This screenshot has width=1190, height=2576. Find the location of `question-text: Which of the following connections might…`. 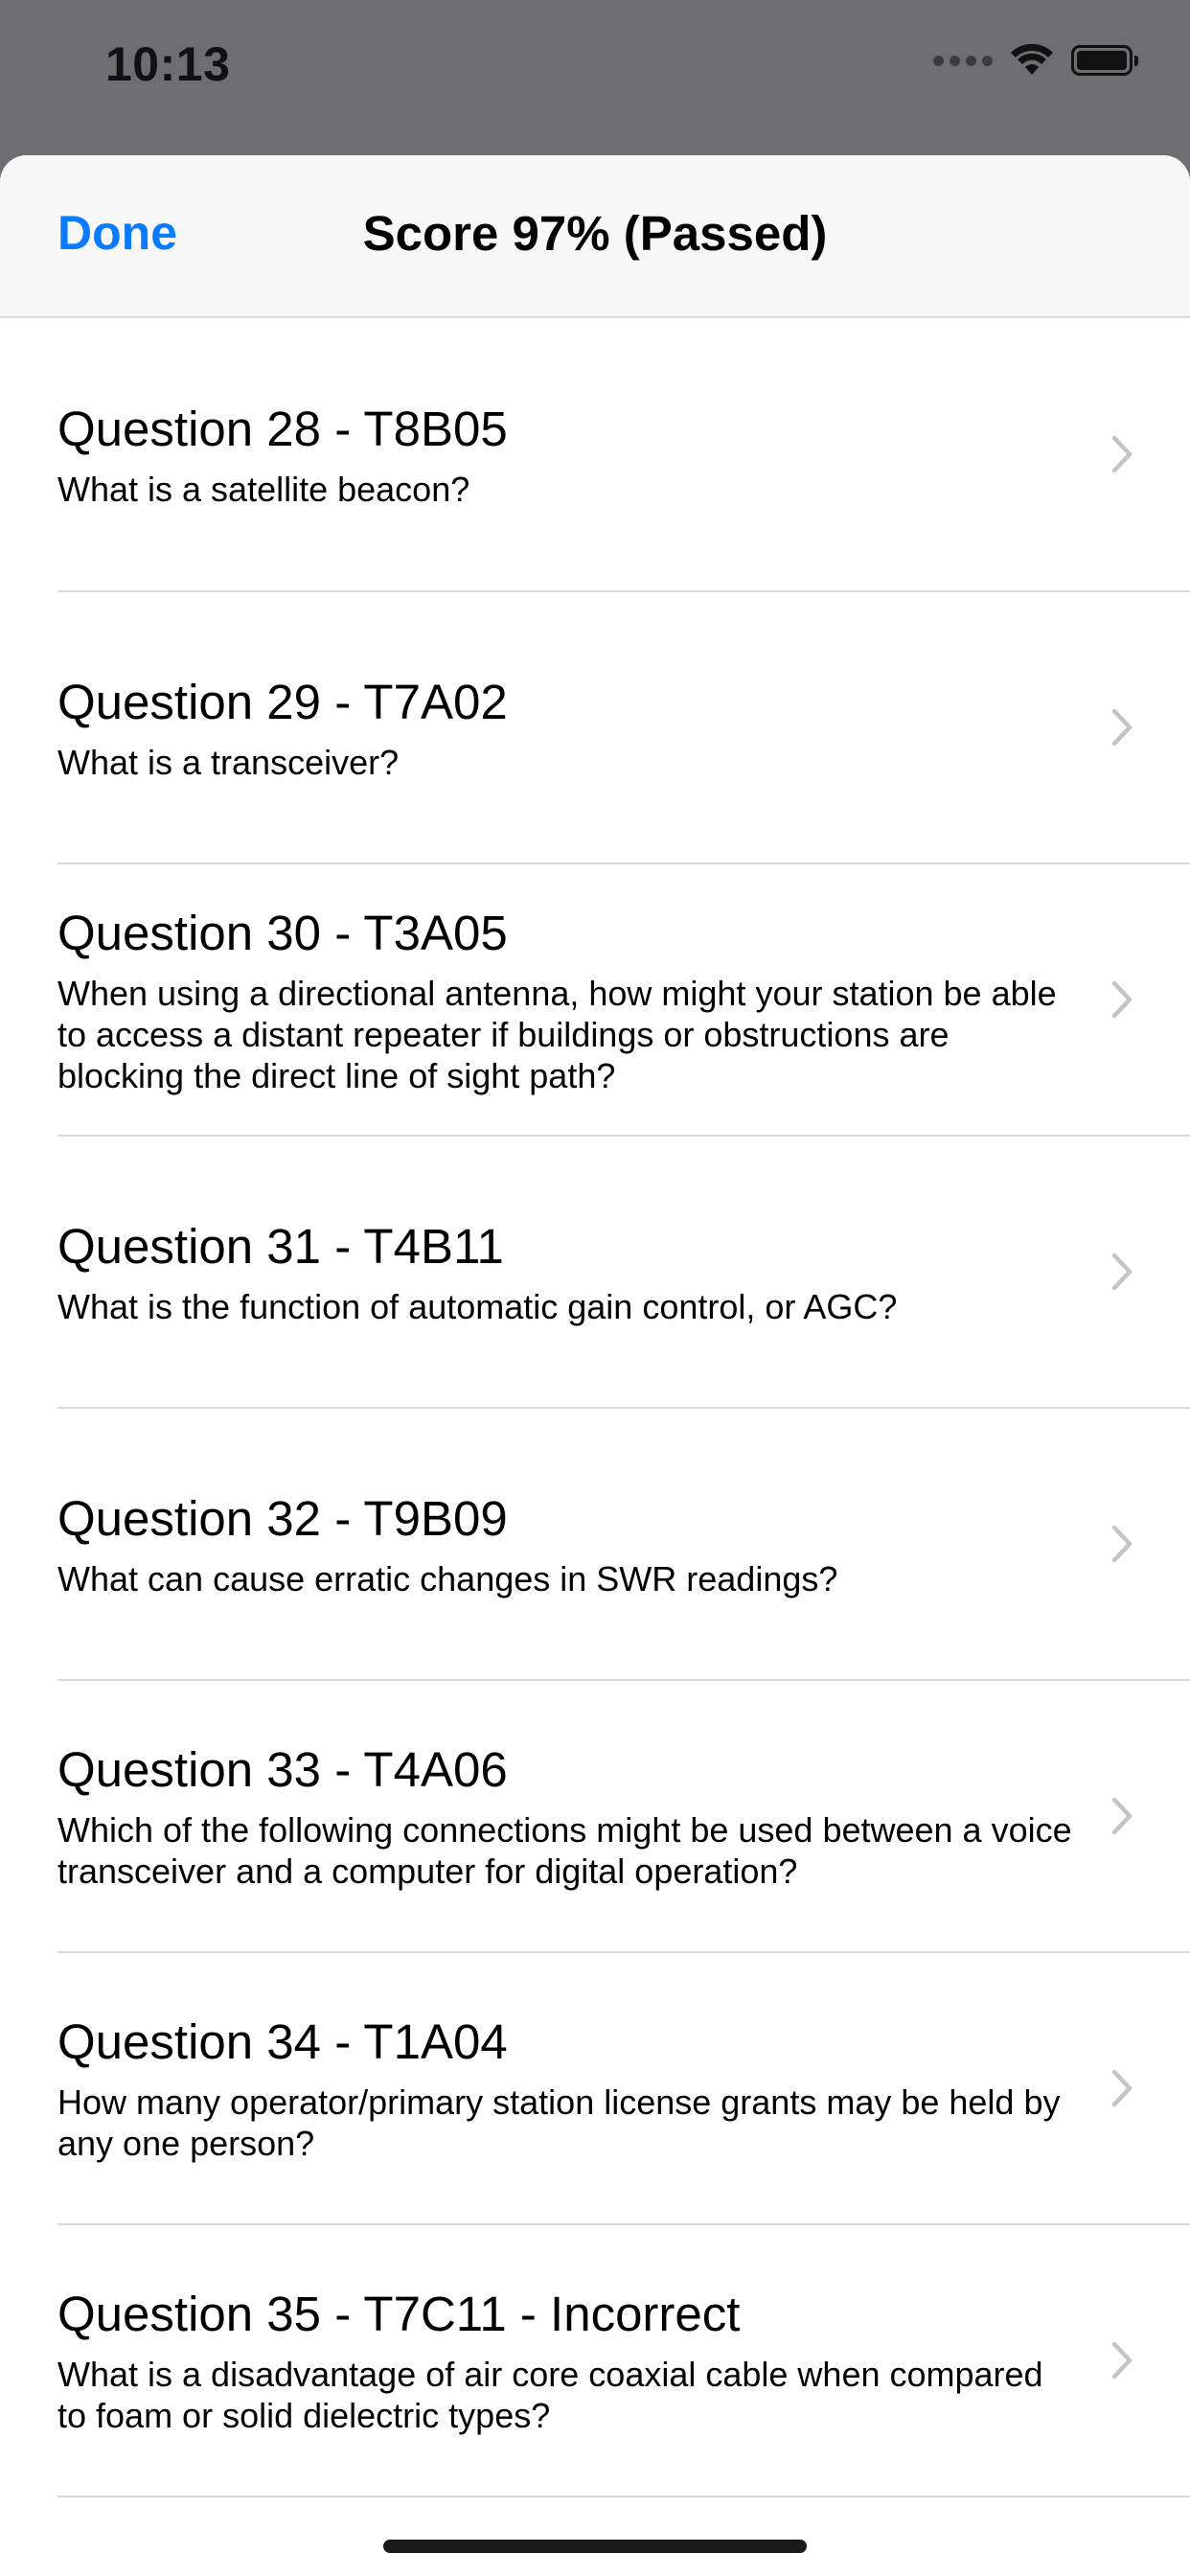

question-text: Which of the following connections might… is located at coordinates (564, 1851).